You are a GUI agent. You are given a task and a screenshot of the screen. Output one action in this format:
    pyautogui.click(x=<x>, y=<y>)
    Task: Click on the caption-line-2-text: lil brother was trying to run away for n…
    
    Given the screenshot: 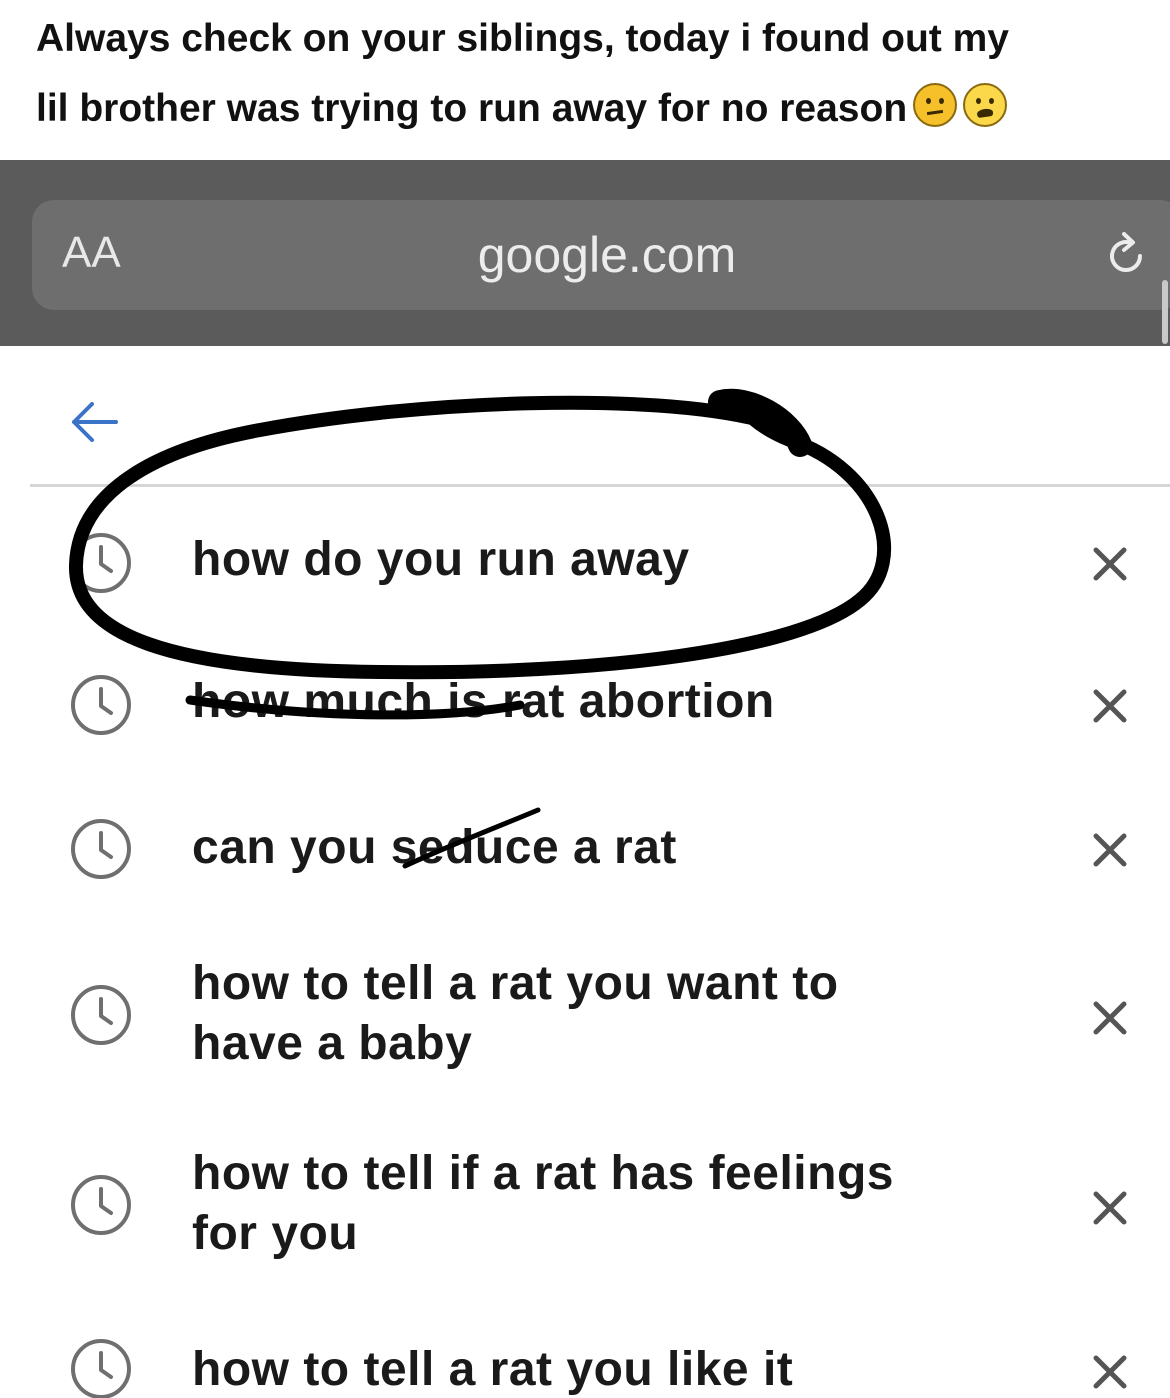 What is the action you would take?
    pyautogui.click(x=472, y=108)
    